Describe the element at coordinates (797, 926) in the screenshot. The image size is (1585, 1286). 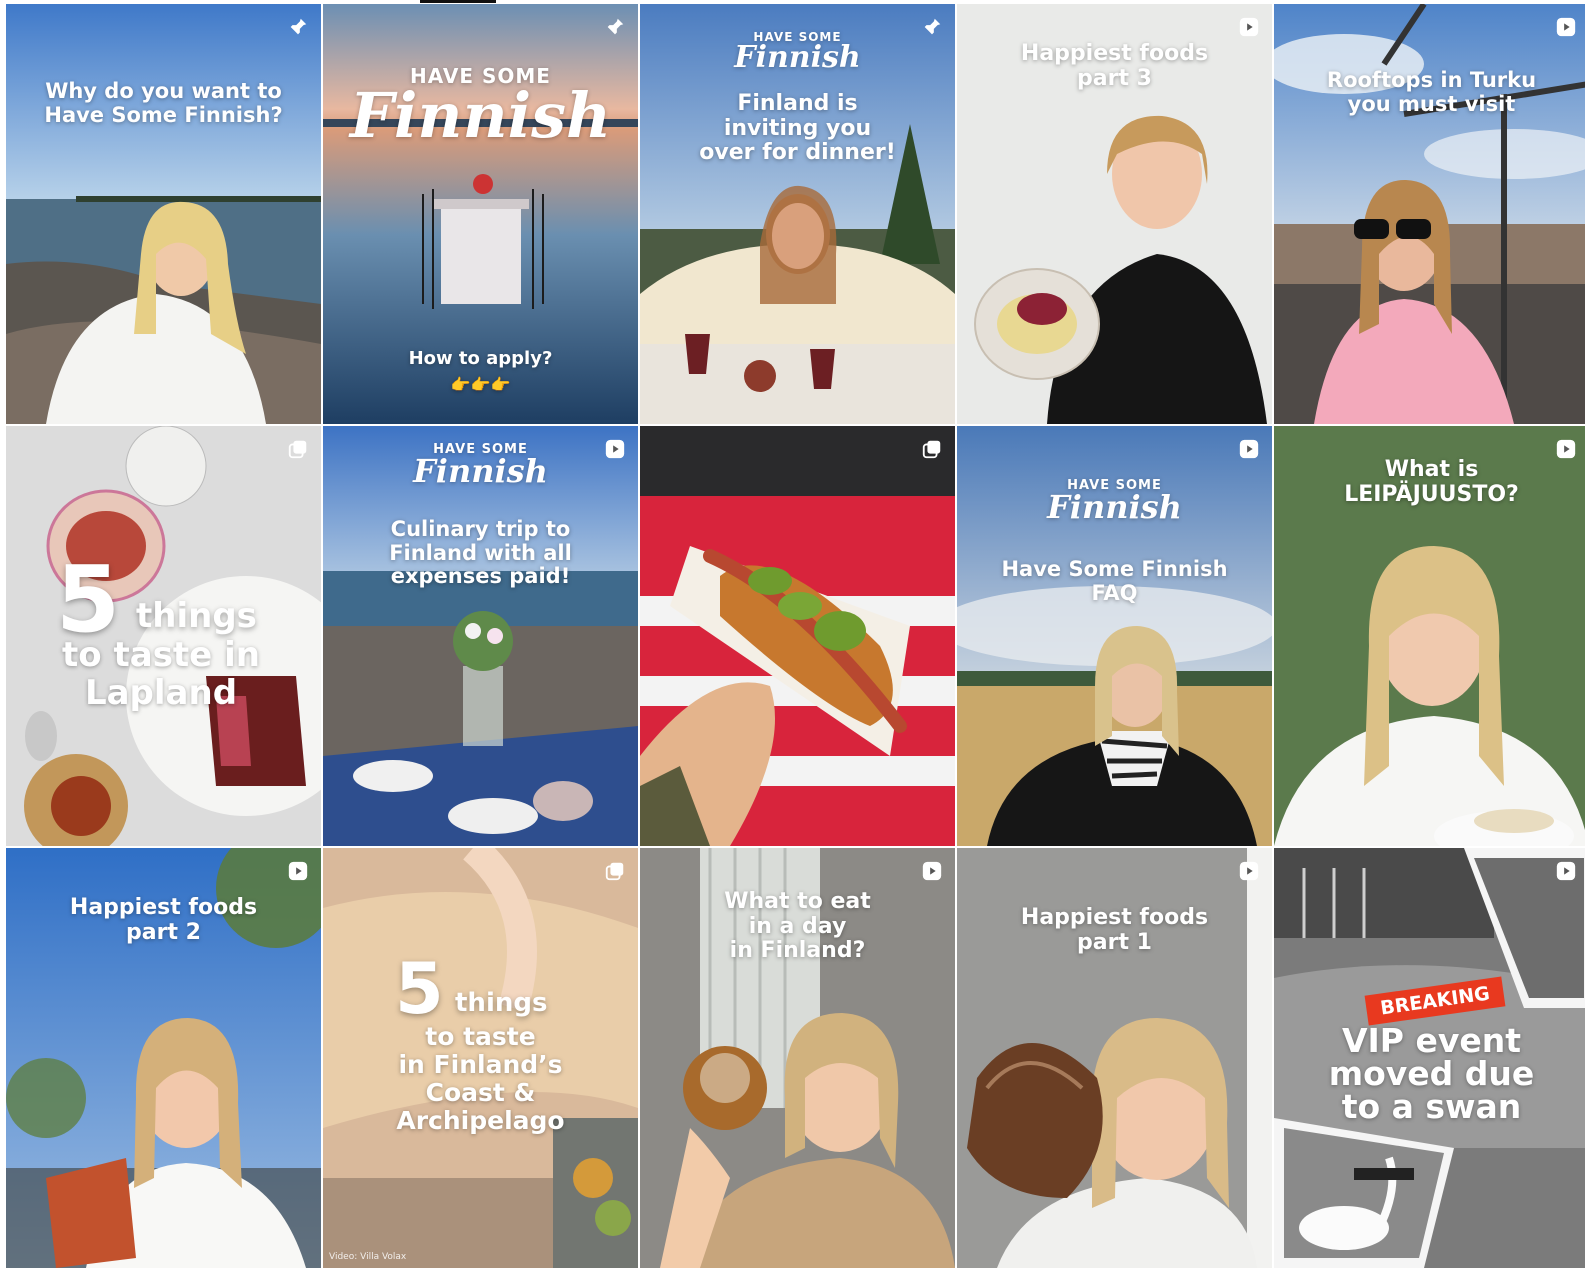
I see `post-caption: What to eat in a day in Finland?` at that location.